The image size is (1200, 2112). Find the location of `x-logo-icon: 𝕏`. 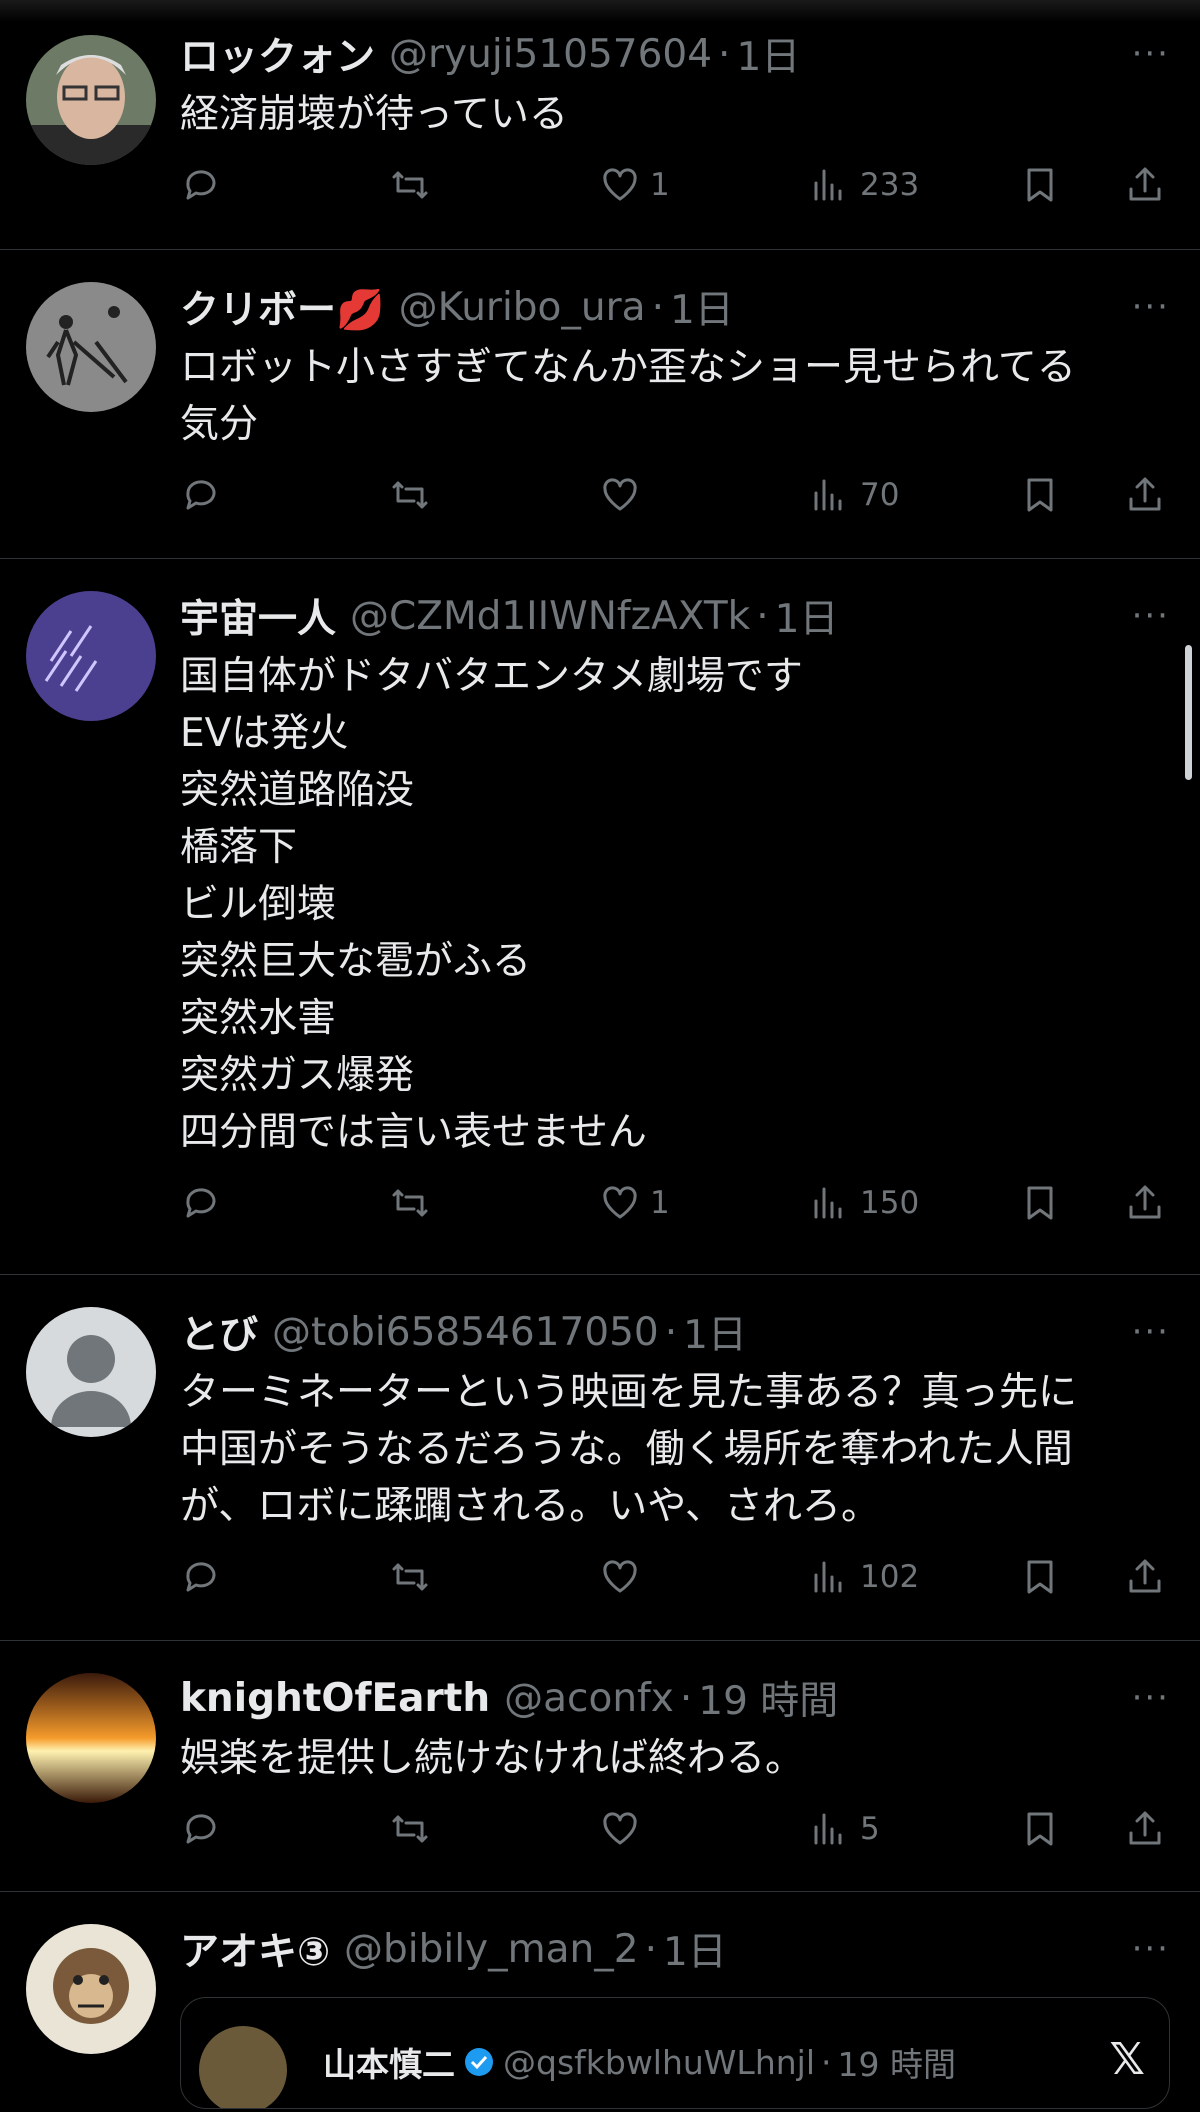

x-logo-icon: 𝕏 is located at coordinates (1127, 2059).